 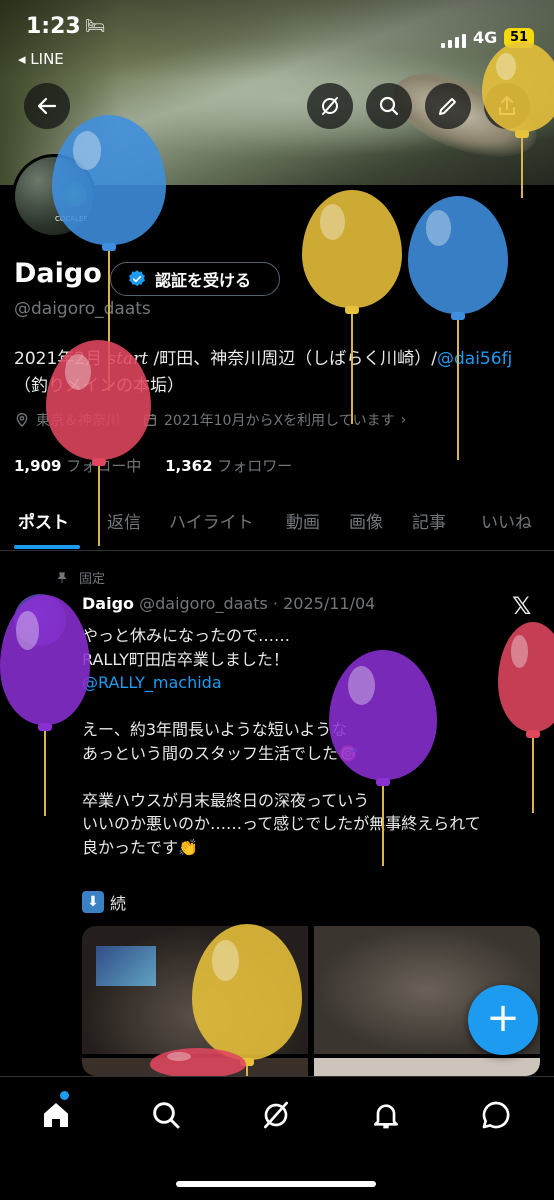 I want to click on nav-home, so click(x=56, y=1115).